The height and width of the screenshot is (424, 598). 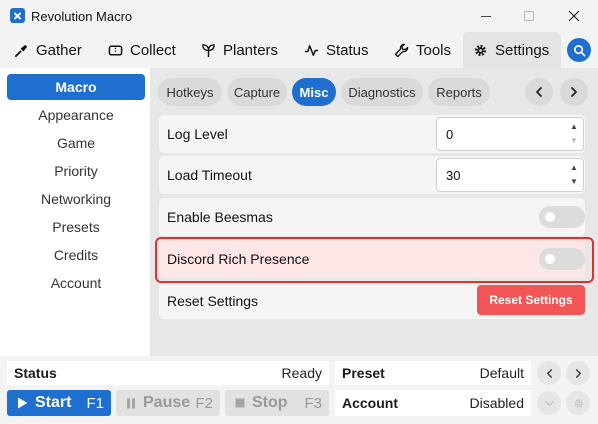 I want to click on preset-prev-button, so click(x=549, y=373).